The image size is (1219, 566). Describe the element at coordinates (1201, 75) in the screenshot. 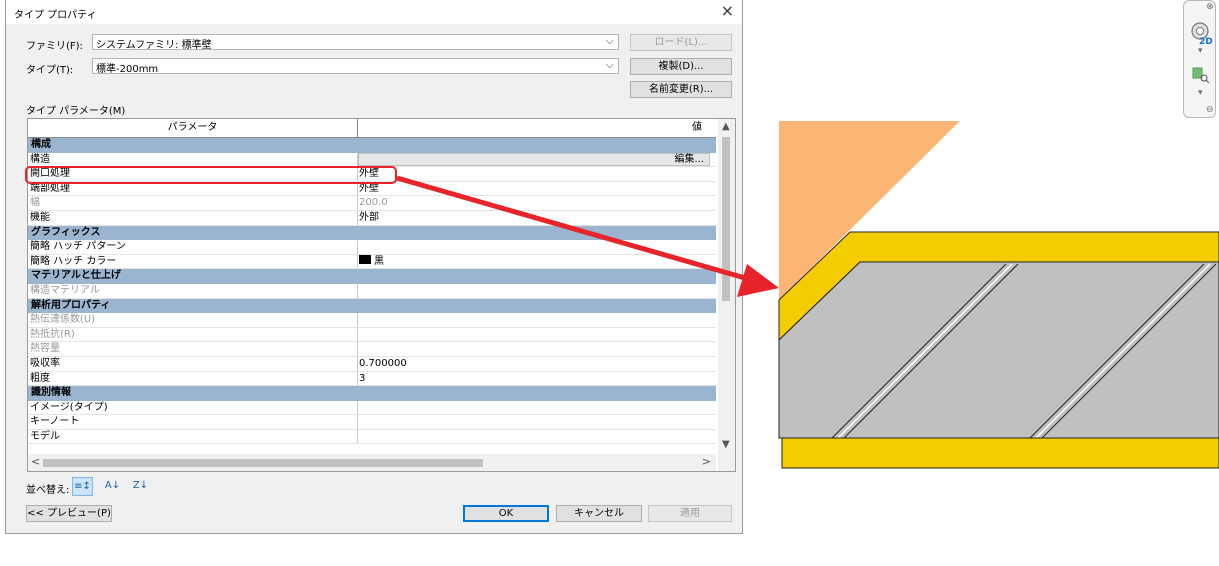

I see `zoom-region-icon` at that location.